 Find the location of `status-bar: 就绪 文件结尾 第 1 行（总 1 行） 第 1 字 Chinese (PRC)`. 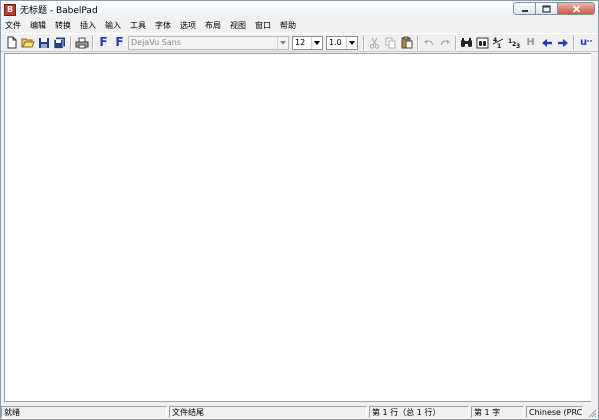

status-bar: 就绪 文件结尾 第 1 行（总 1 行） 第 1 字 Chinese (PRC) is located at coordinates (299, 411).